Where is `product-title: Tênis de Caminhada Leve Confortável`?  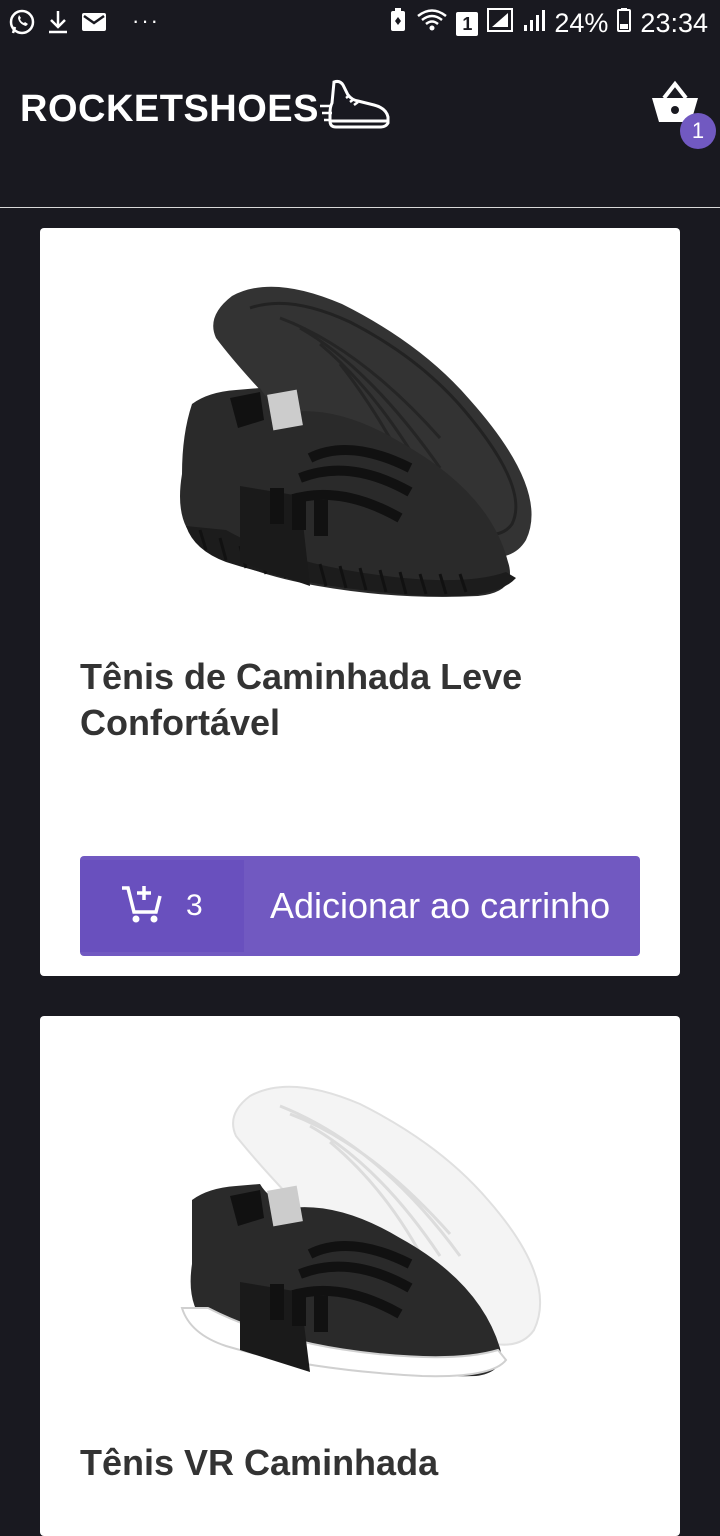 product-title: Tênis de Caminhada Leve Confortável is located at coordinates (301, 699).